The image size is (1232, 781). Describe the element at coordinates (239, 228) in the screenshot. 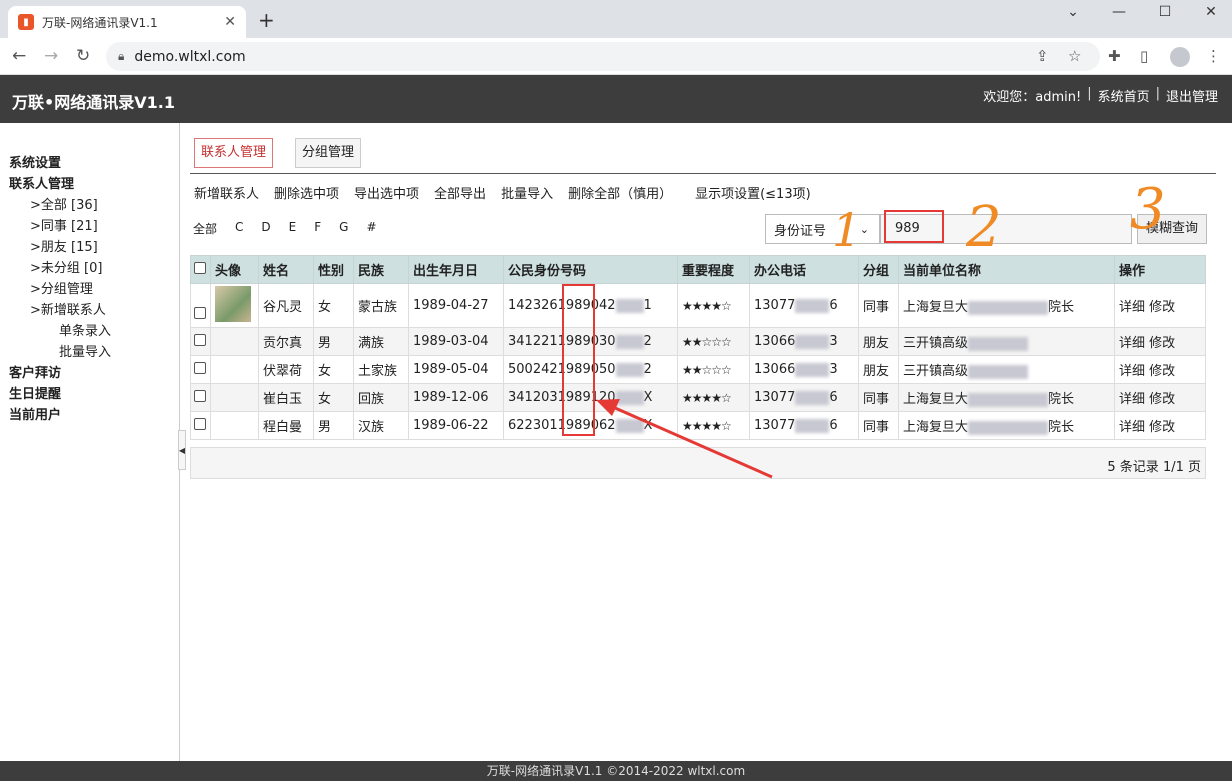

I see `letter-c: C` at that location.